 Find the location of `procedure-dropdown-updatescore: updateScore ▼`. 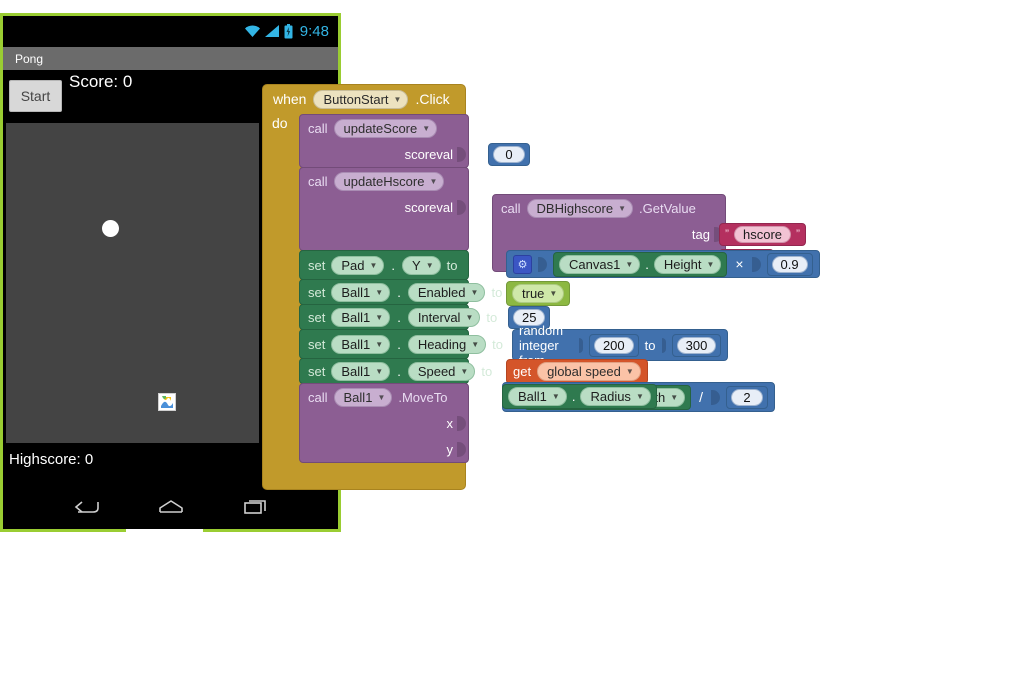

procedure-dropdown-updatescore: updateScore ▼ is located at coordinates (385, 128).